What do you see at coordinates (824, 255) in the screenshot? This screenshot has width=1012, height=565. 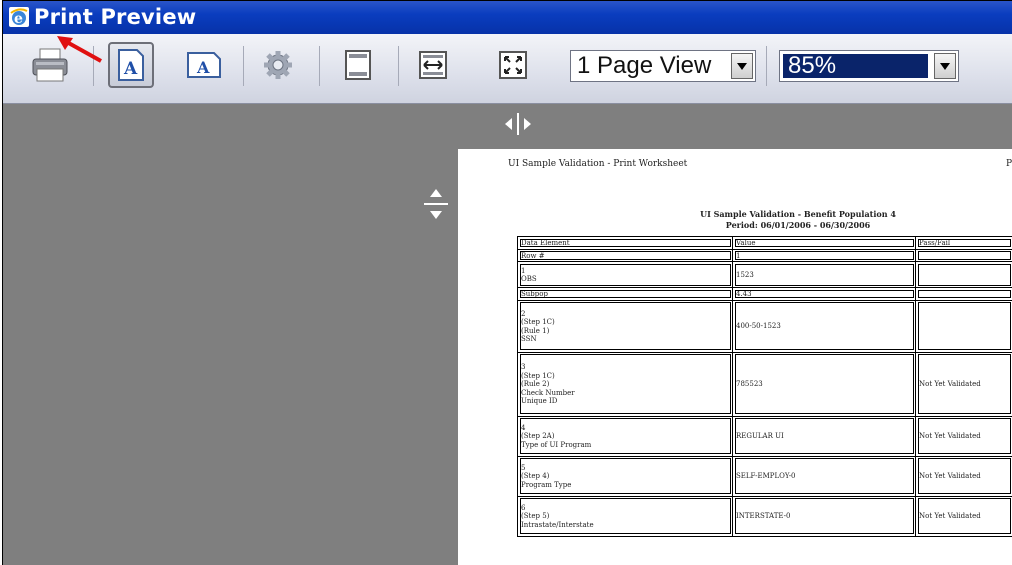 I see `value-cell: 1` at bounding box center [824, 255].